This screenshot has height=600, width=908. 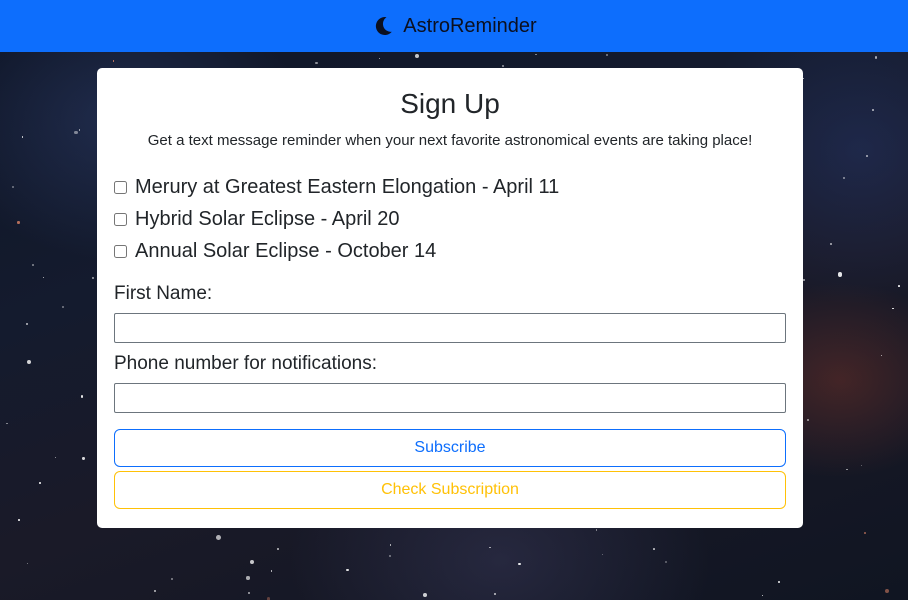 I want to click on event-option-hybrid-eclipse: Hybrid Solar Eclipse - April 20, so click(x=450, y=219).